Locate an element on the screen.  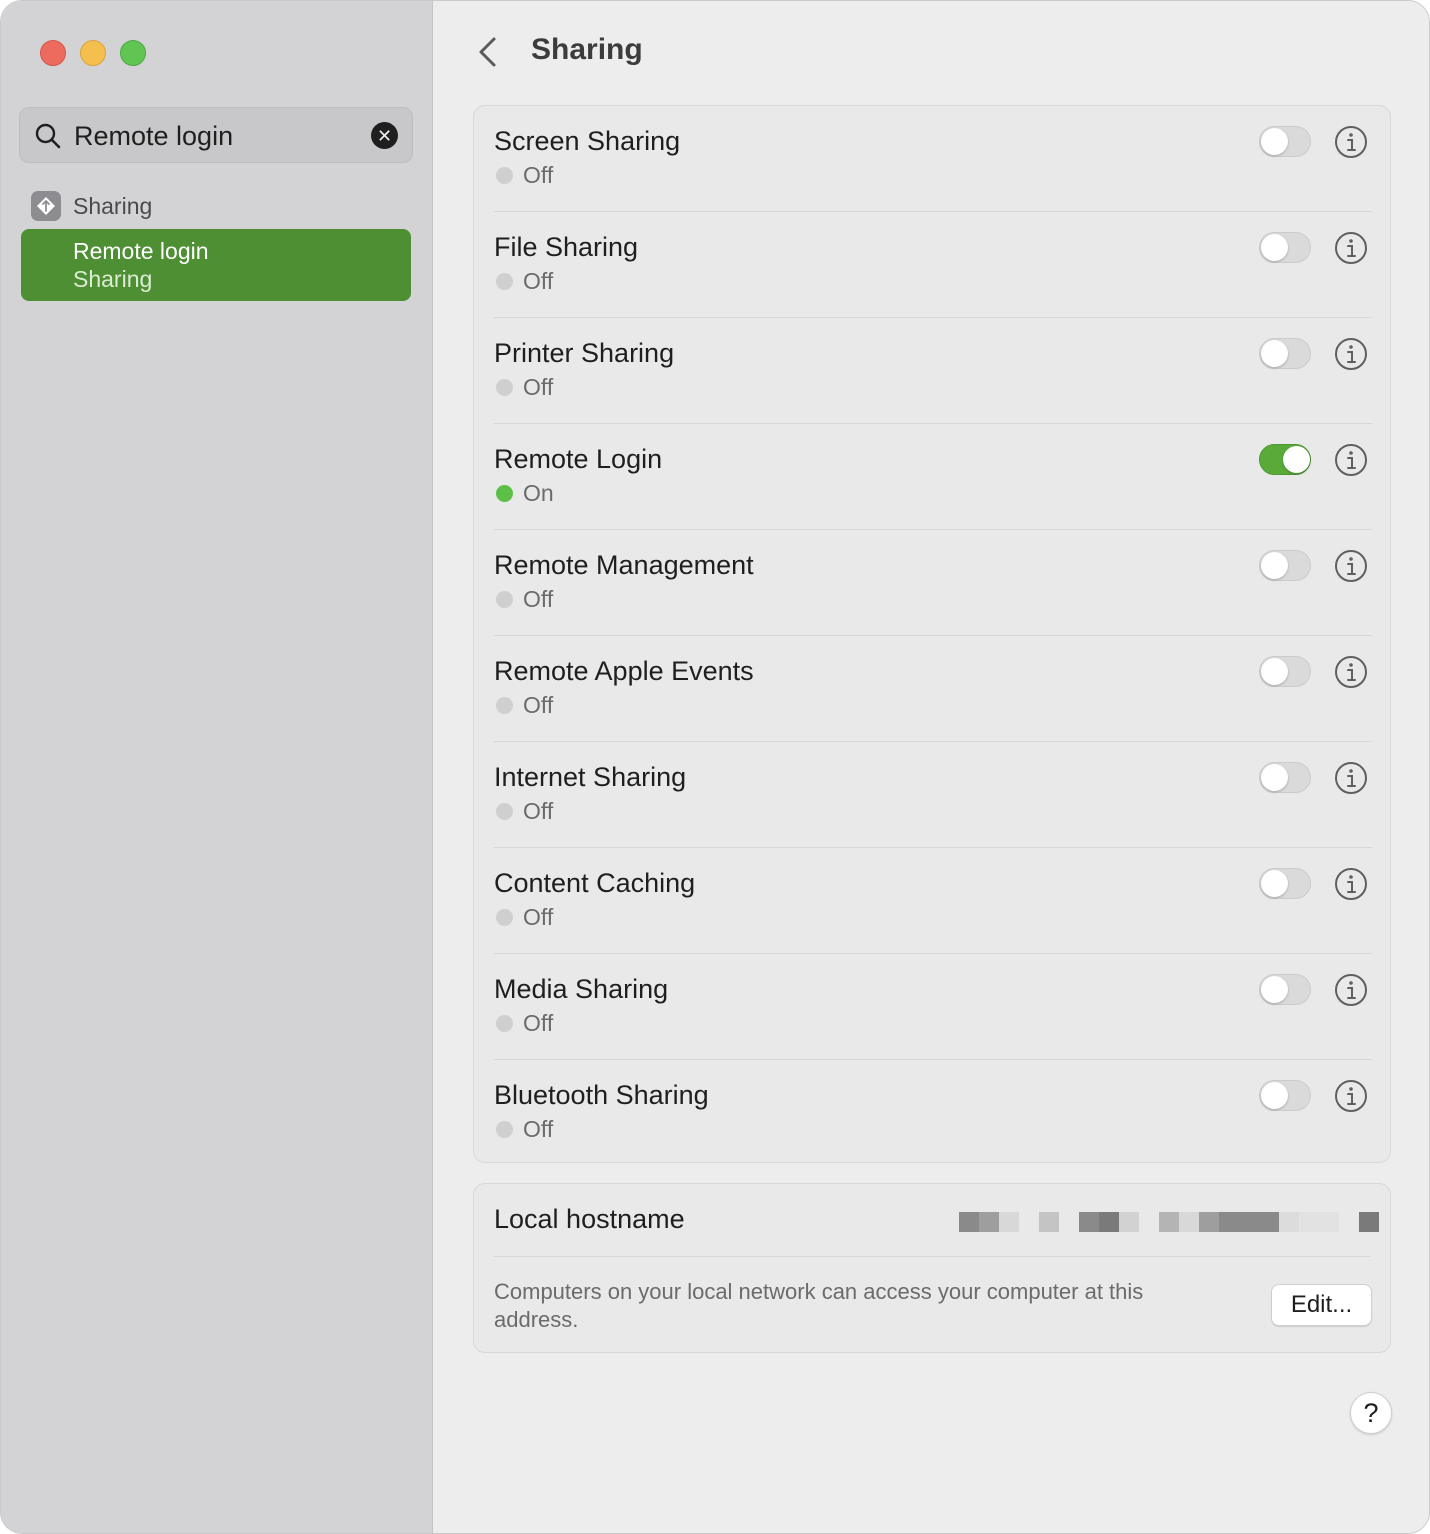
service-title: Remote Management is located at coordinates (624, 565).